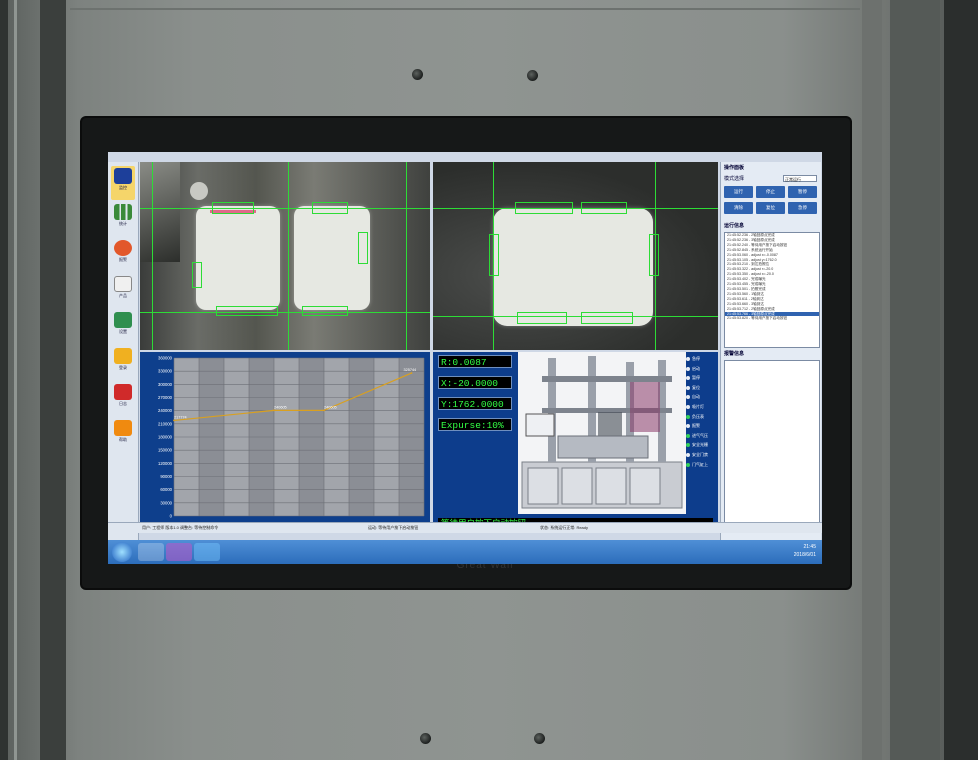 The height and width of the screenshot is (760, 978). Describe the element at coordinates (802, 192) in the screenshot. I see `pause-button: 暂停` at that location.